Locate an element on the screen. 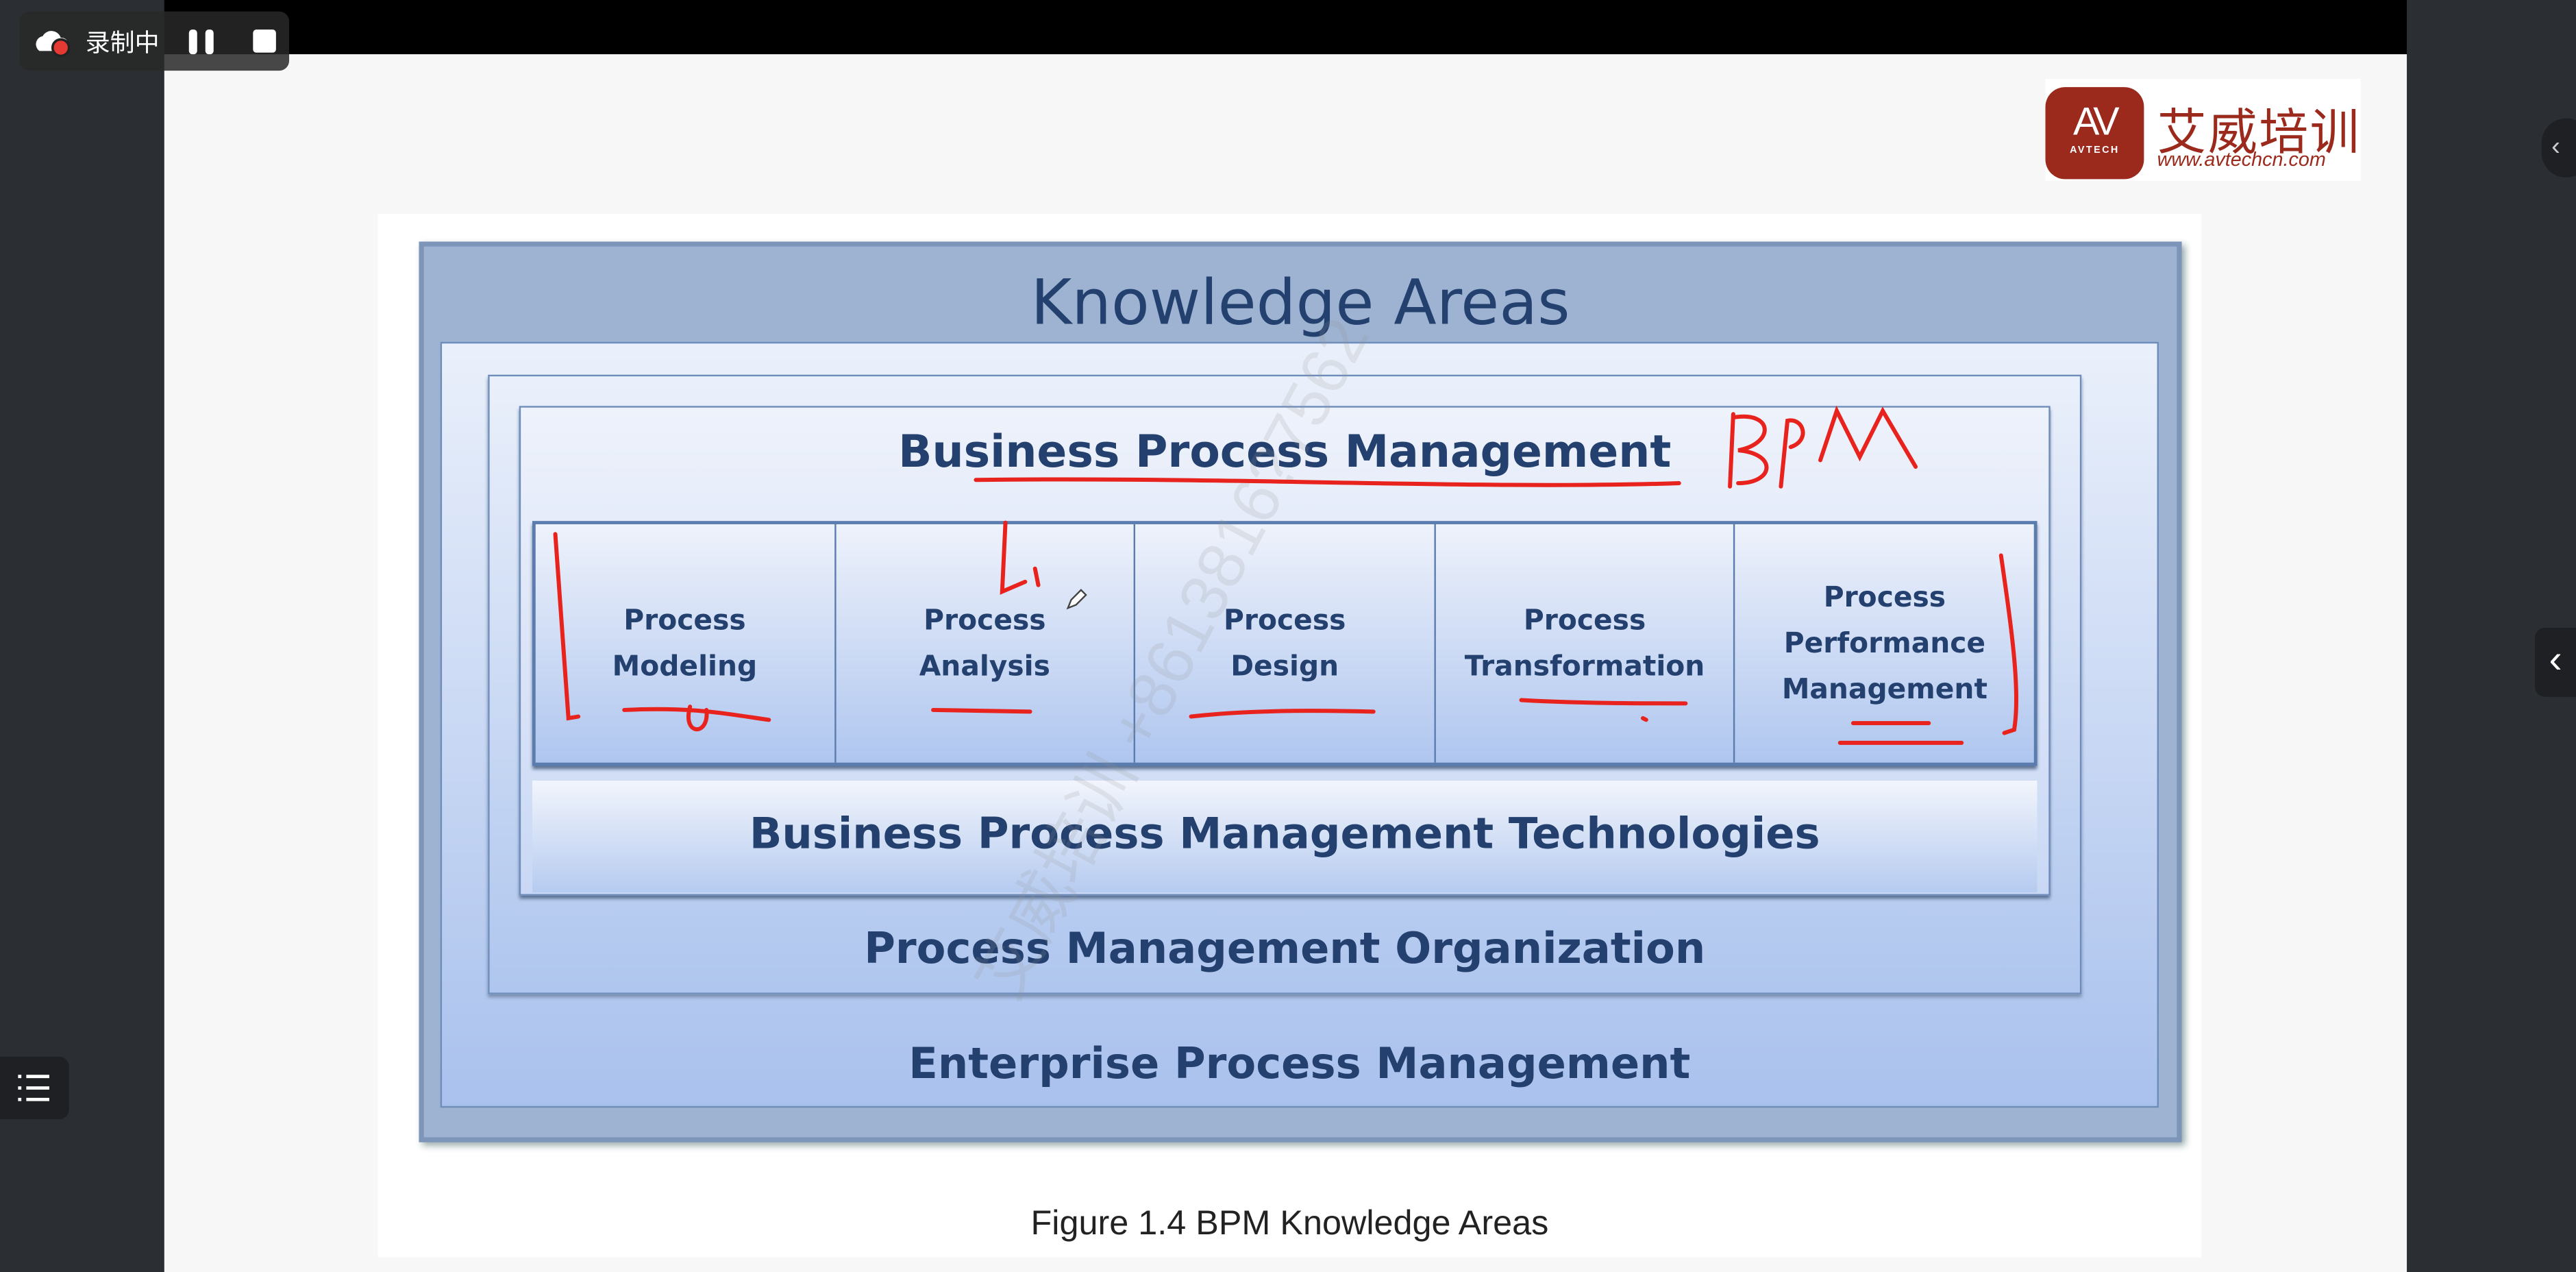  figure-caption: Figure 1.4 BPM Knowledge Areas is located at coordinates (1289, 1223).